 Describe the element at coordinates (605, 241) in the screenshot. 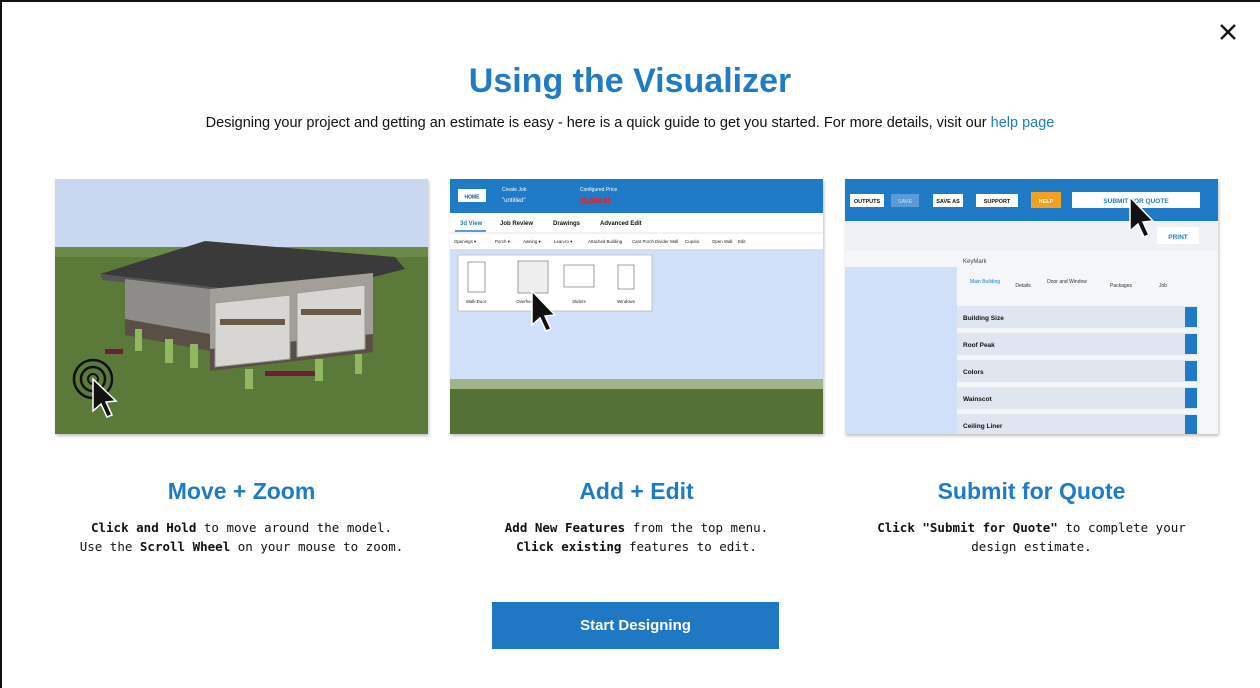

I see `menu-attached-building: Attached Building` at that location.